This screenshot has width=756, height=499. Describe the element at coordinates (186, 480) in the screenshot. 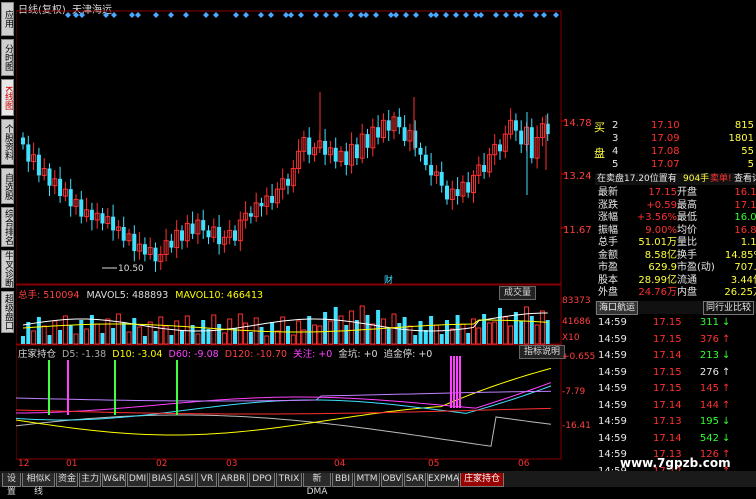

I see `bottom-tab-7: ASI` at that location.